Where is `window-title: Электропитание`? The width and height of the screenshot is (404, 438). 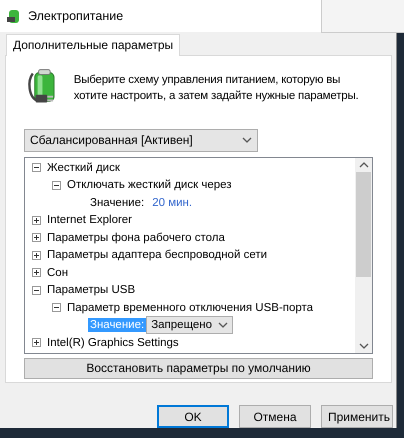 window-title: Электропитание is located at coordinates (76, 15).